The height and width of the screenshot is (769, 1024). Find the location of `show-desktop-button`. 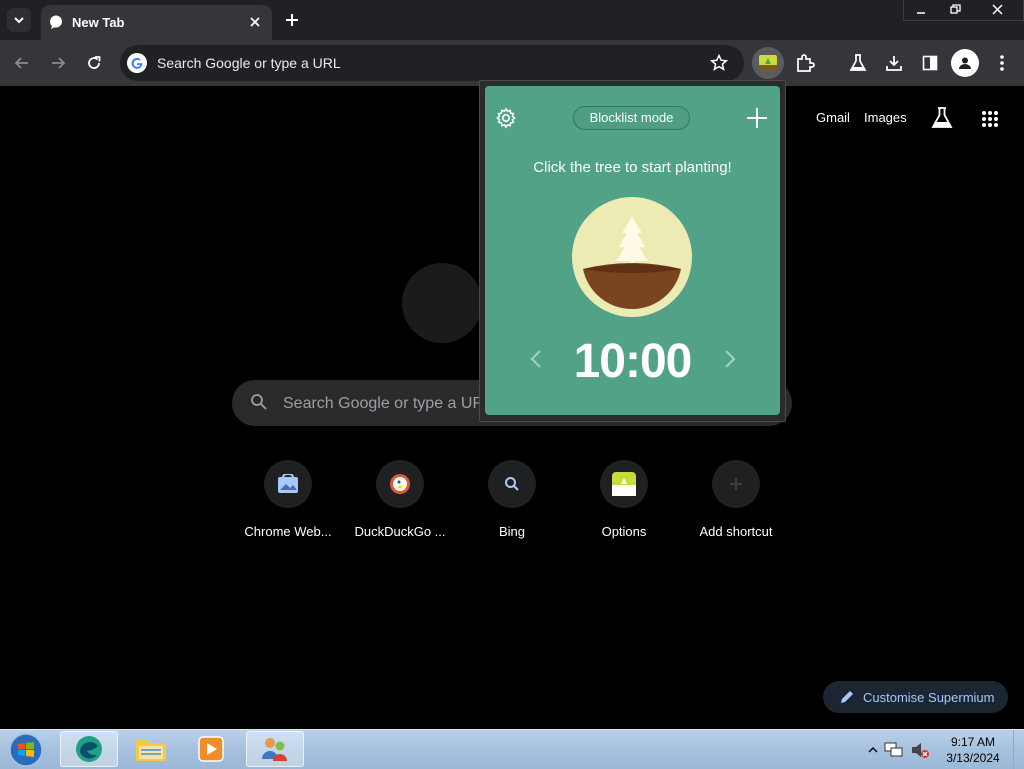

show-desktop-button is located at coordinates (1018, 749).